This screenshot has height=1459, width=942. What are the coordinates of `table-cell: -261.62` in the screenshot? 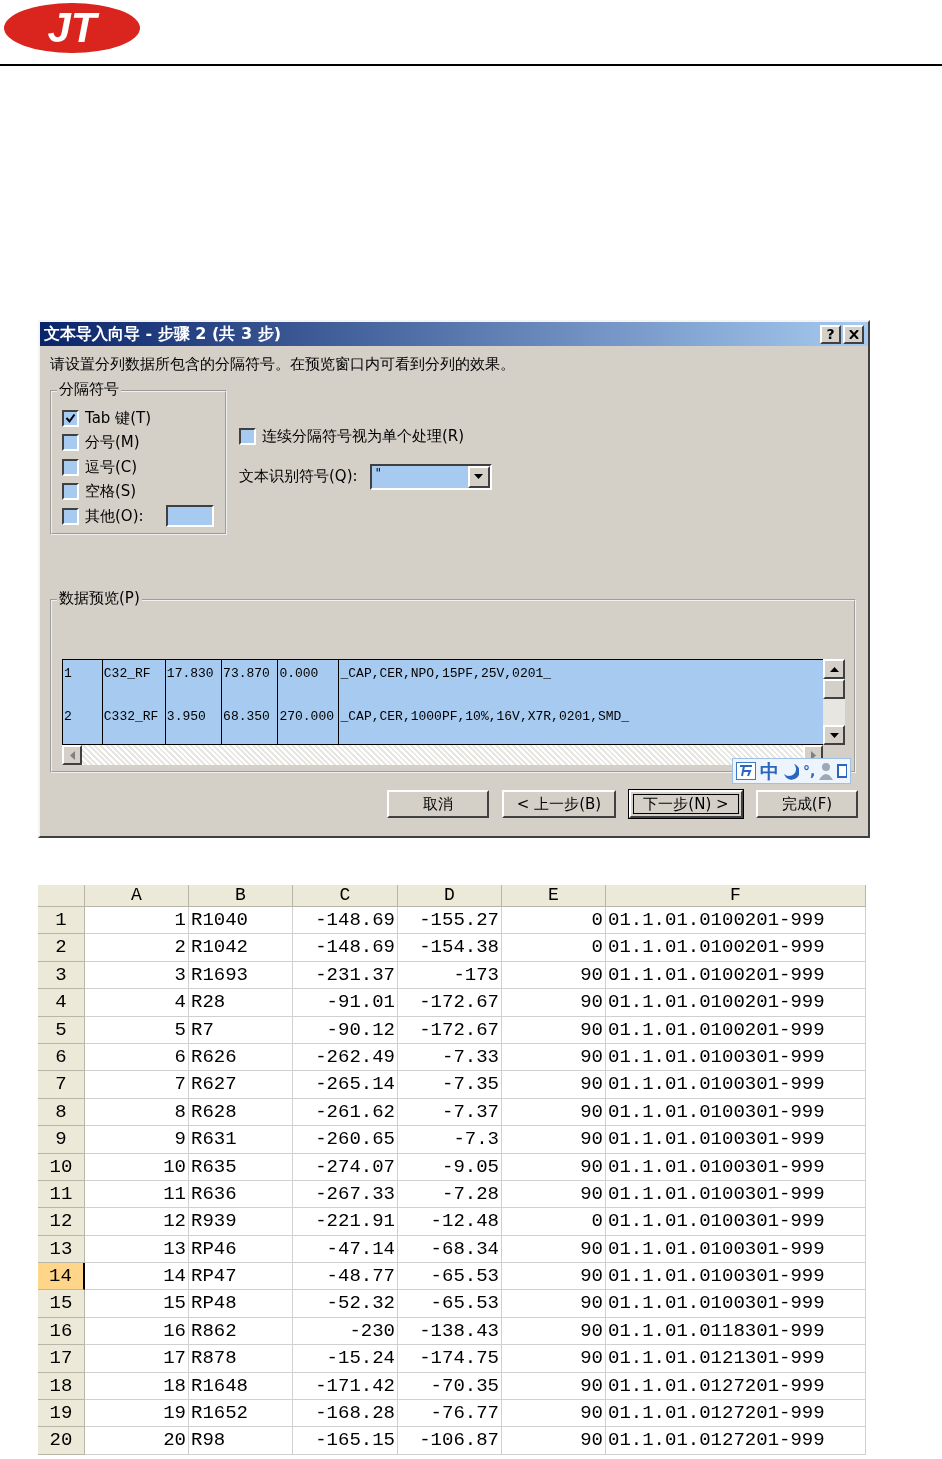 It's located at (345, 1112).